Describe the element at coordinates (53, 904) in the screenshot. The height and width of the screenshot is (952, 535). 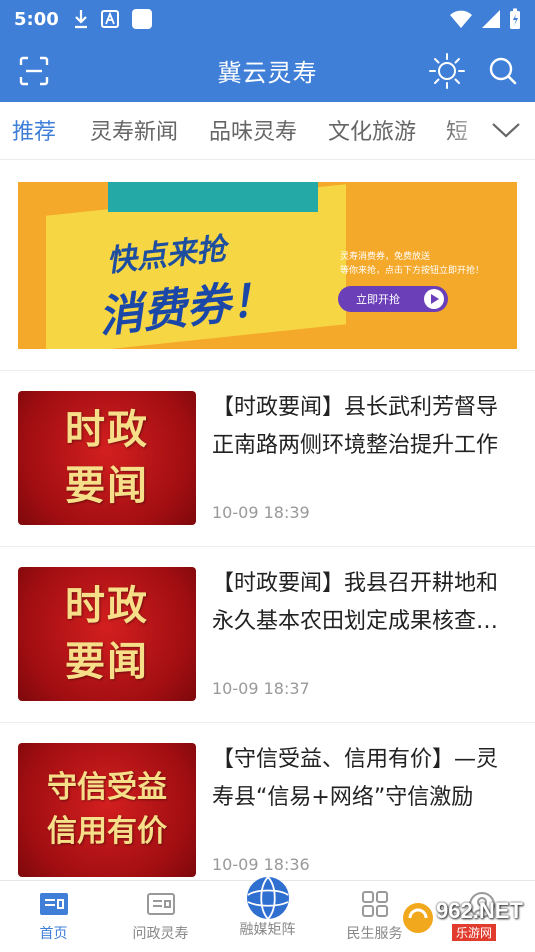
I see `home-news-icon` at that location.